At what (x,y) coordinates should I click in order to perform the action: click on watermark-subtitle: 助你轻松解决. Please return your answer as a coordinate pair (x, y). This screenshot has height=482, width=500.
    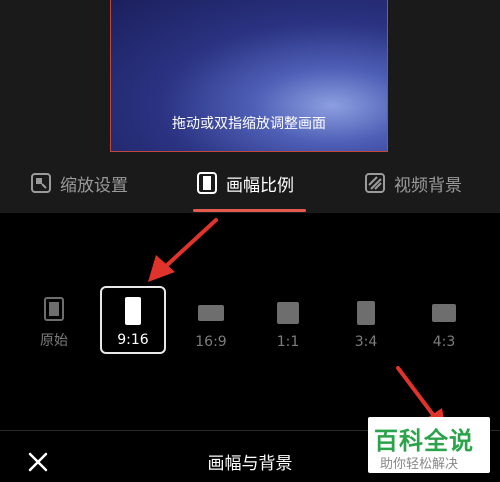
    Looking at the image, I should click on (419, 464).